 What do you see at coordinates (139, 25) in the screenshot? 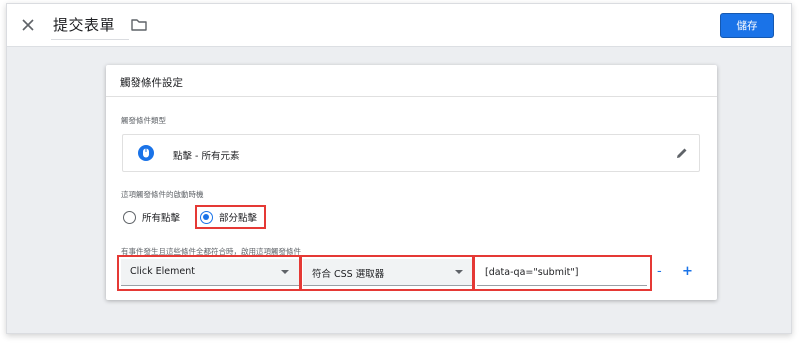
I see `folder-icon` at bounding box center [139, 25].